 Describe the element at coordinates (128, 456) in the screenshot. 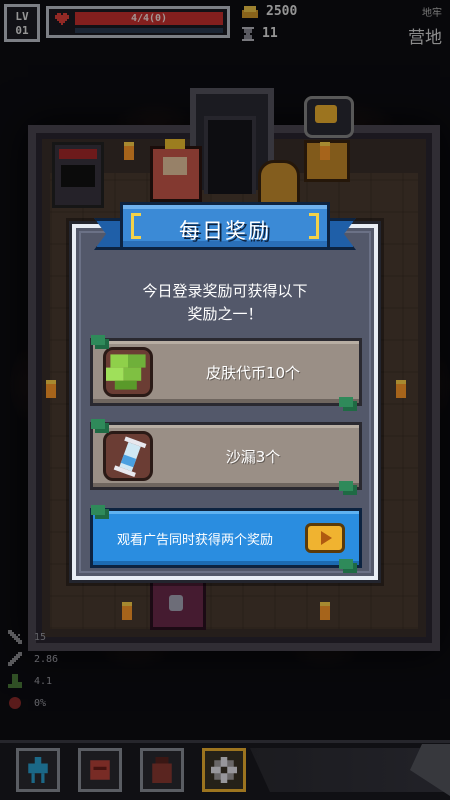

I see `hourglass-icon` at that location.